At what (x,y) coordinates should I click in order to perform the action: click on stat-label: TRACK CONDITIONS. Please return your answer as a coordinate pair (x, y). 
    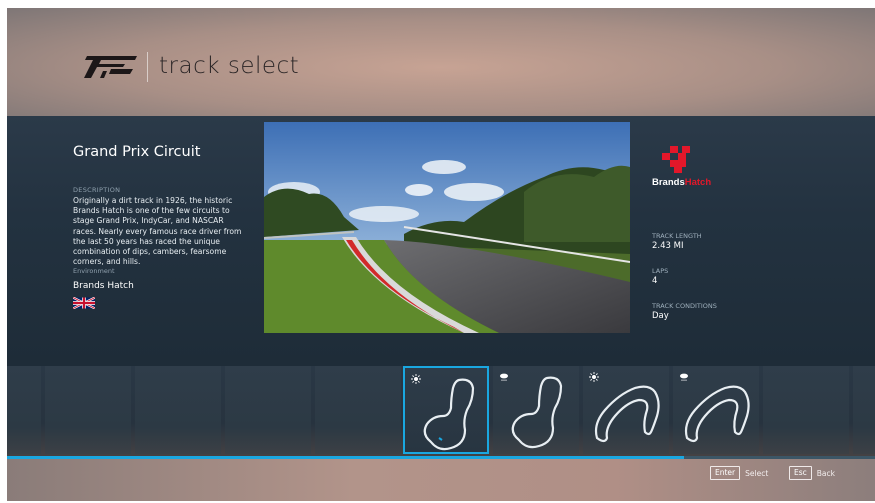
    Looking at the image, I should click on (684, 306).